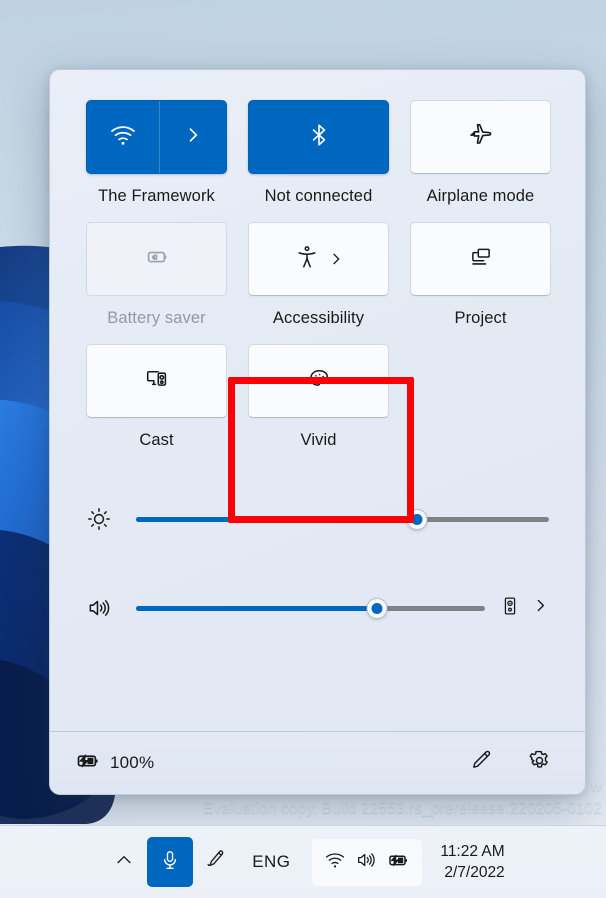 Image resolution: width=606 pixels, height=898 pixels. I want to click on project-icon, so click(481, 259).